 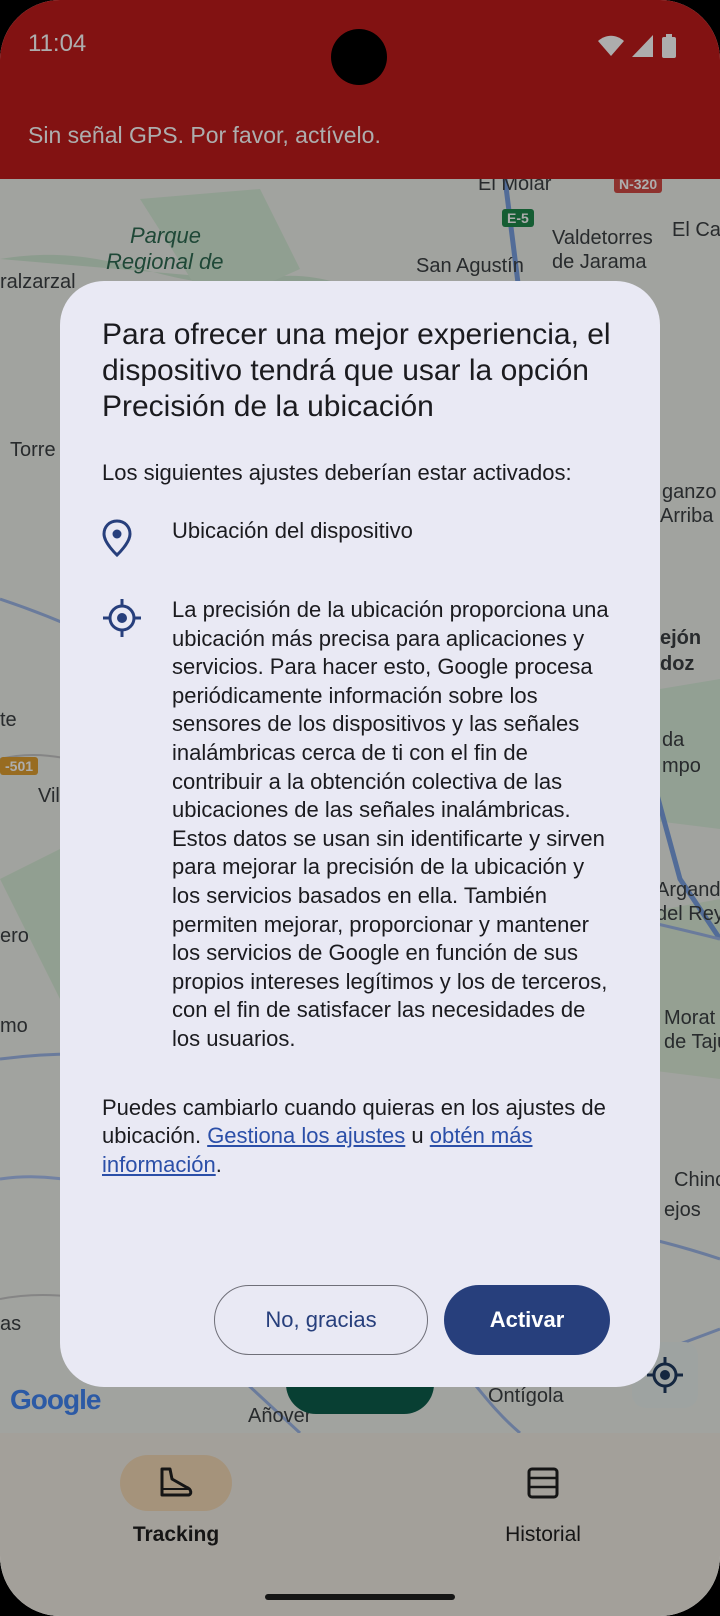 I want to click on activate-button: Activar, so click(x=527, y=1320).